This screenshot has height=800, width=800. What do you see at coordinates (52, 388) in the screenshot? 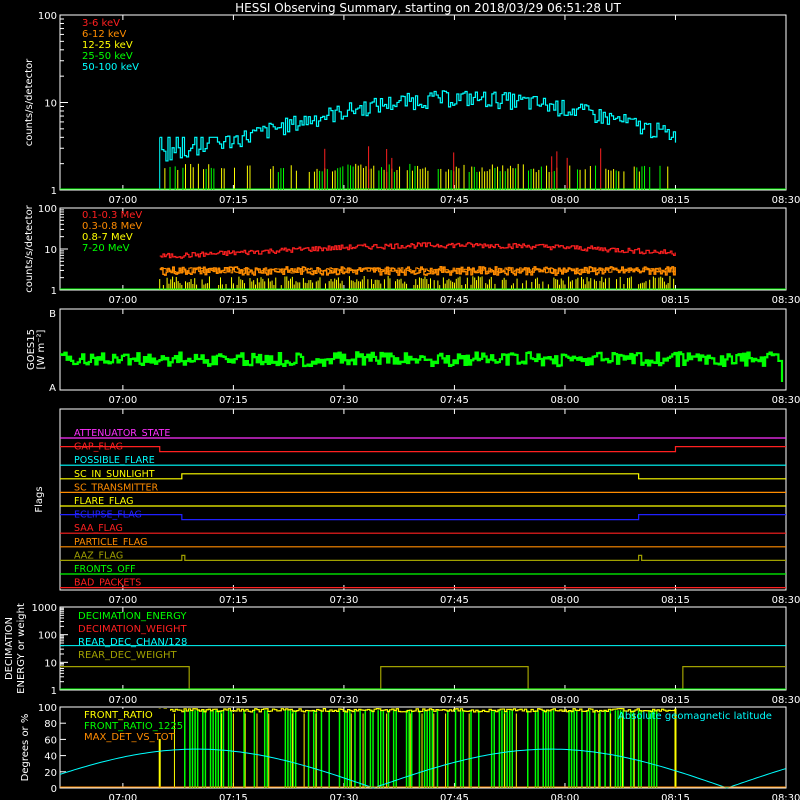
I see `goes-level-a: A` at bounding box center [52, 388].